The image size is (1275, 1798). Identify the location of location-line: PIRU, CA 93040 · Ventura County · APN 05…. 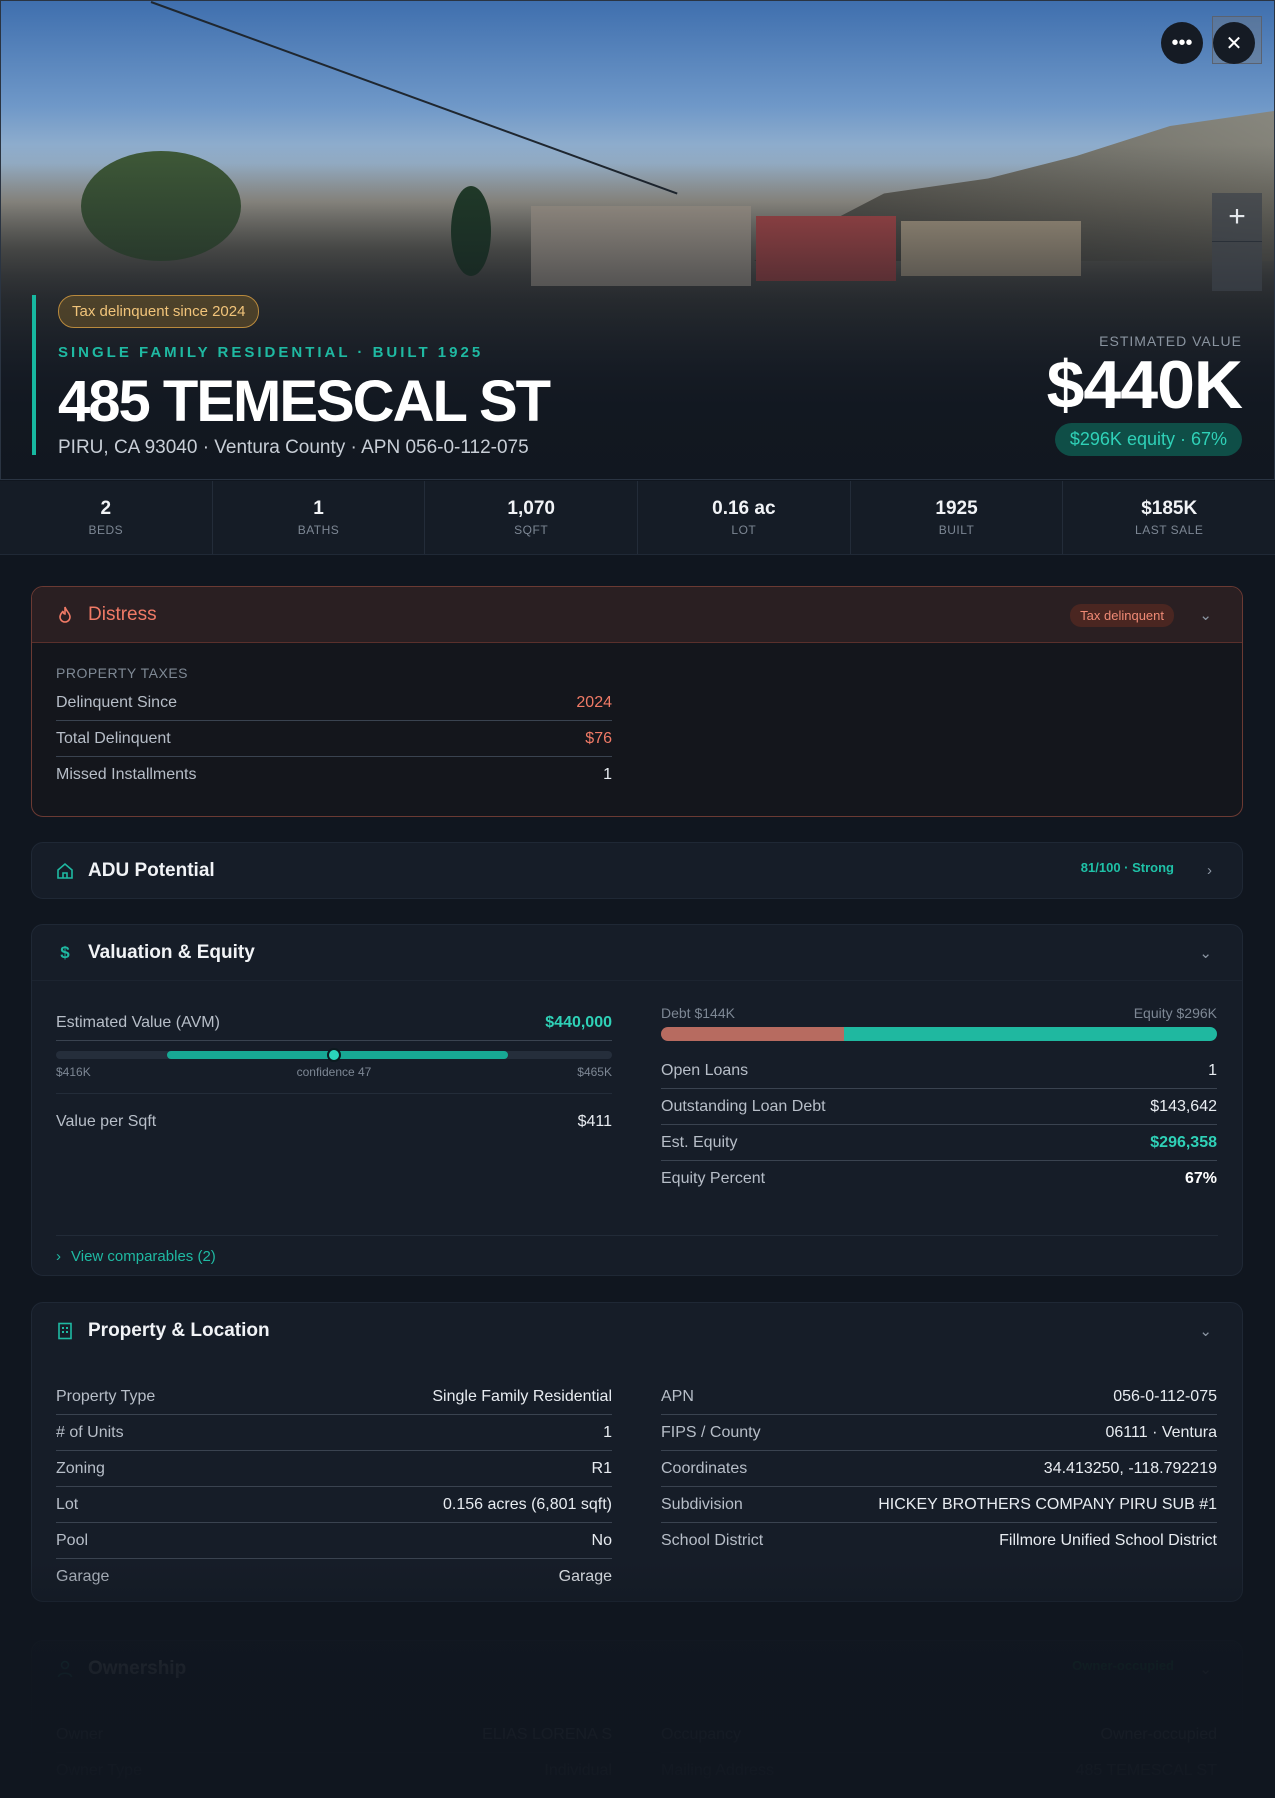
(293, 447).